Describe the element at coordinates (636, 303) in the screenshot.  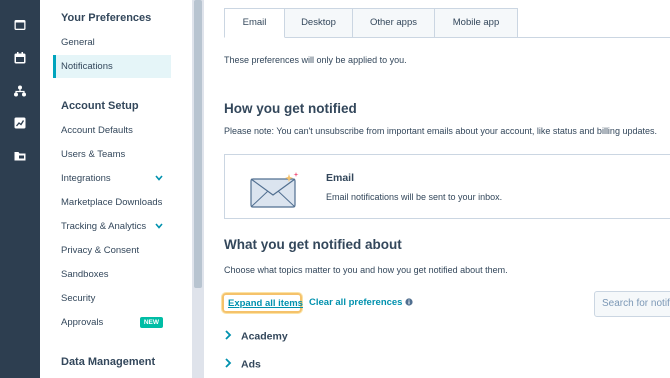
I see `search-input` at that location.